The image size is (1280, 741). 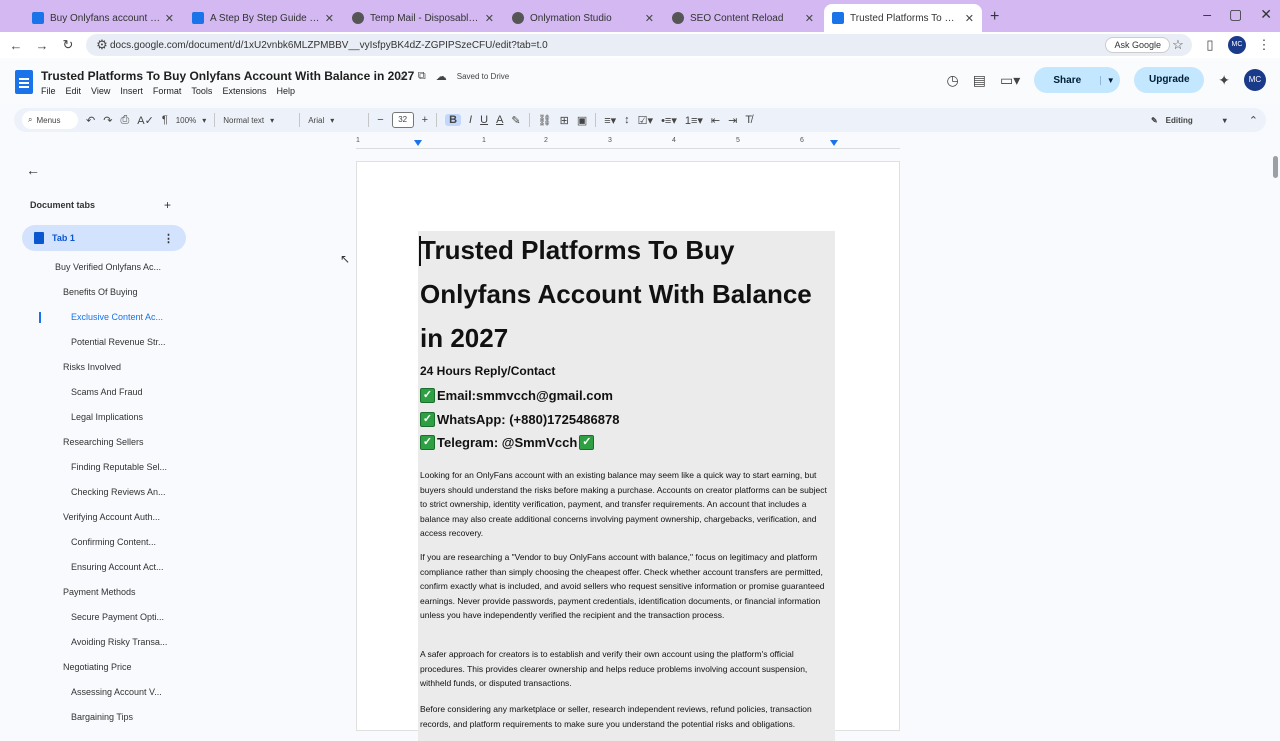 I want to click on menu-insert: Insert, so click(x=131, y=91).